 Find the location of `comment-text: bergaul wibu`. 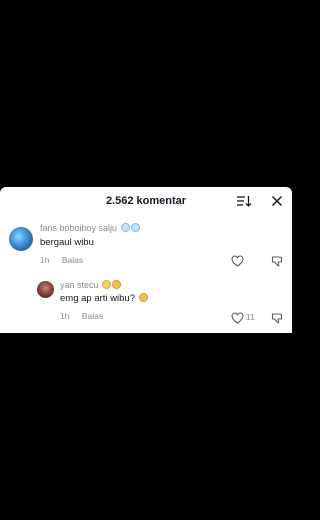

comment-text: bergaul wibu is located at coordinates (67, 242).